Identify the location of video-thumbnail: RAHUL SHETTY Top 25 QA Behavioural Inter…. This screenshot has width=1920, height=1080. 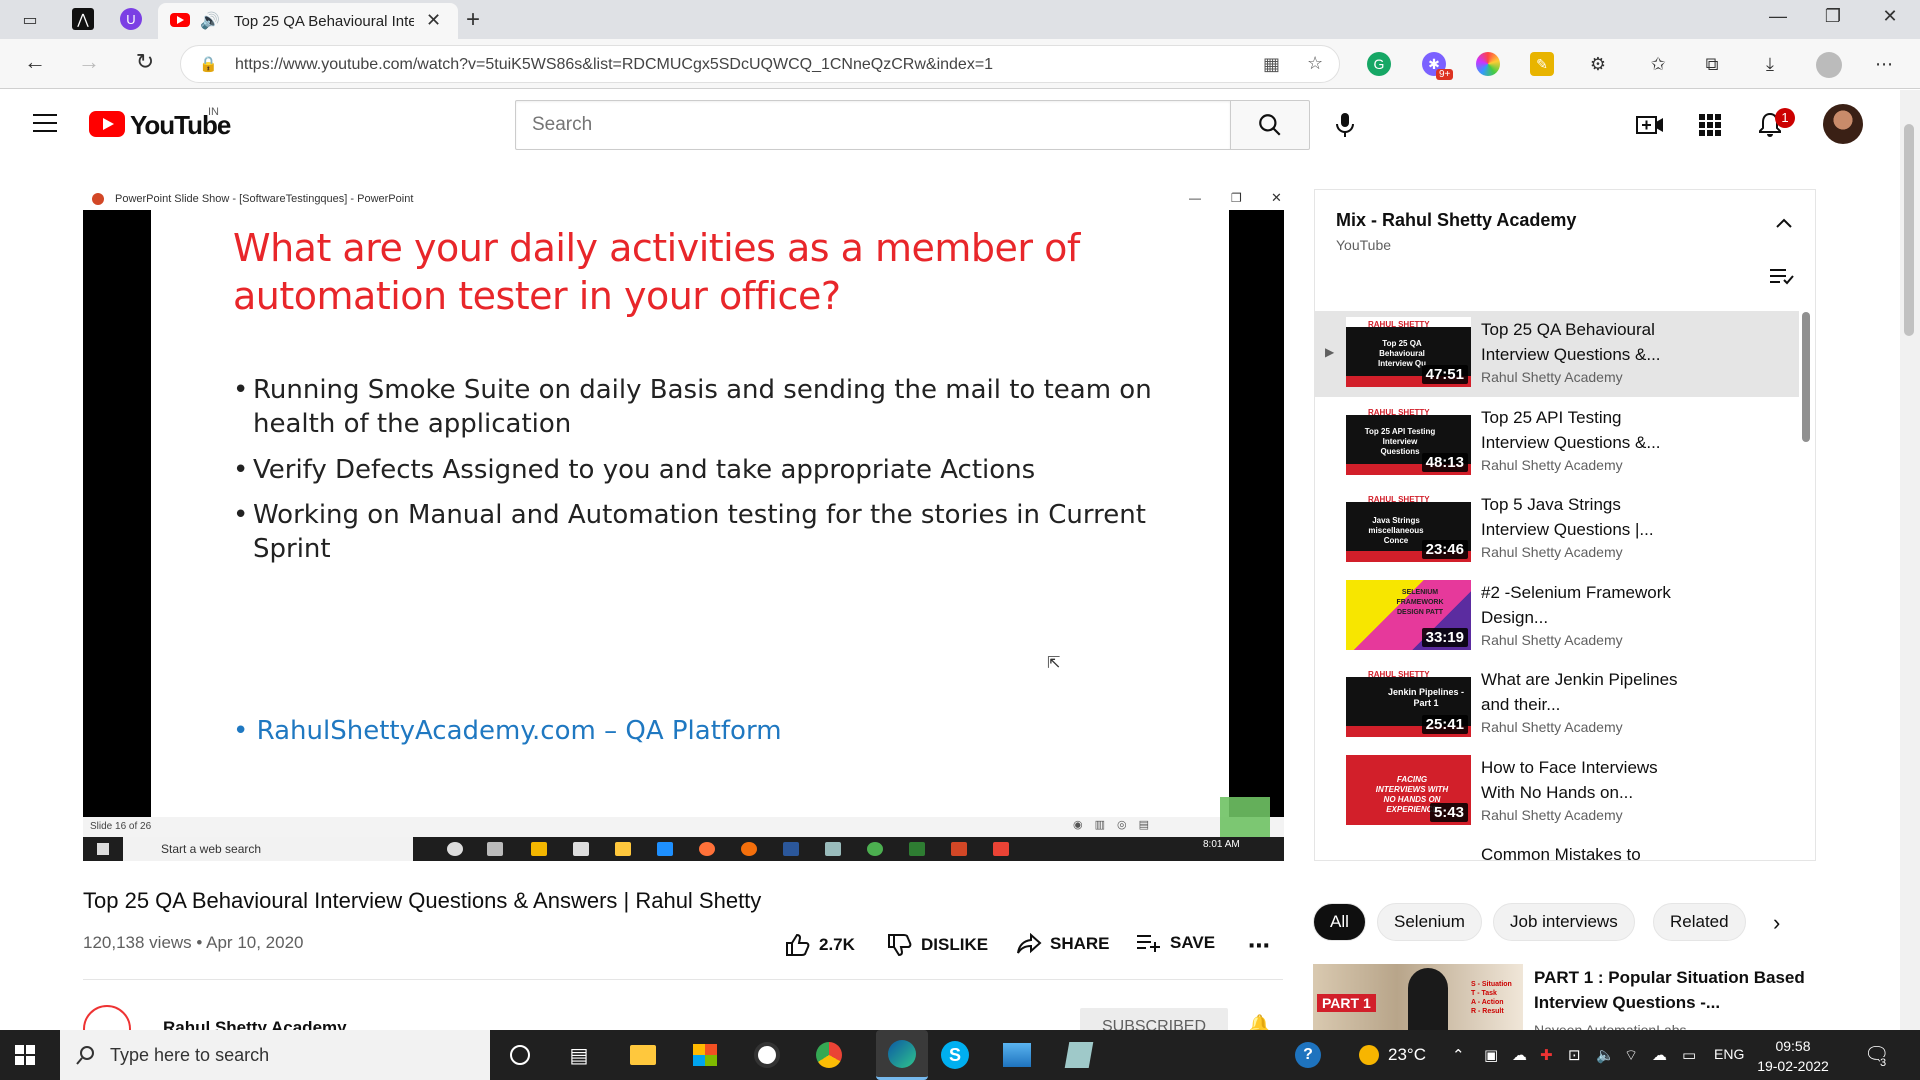
(1408, 352).